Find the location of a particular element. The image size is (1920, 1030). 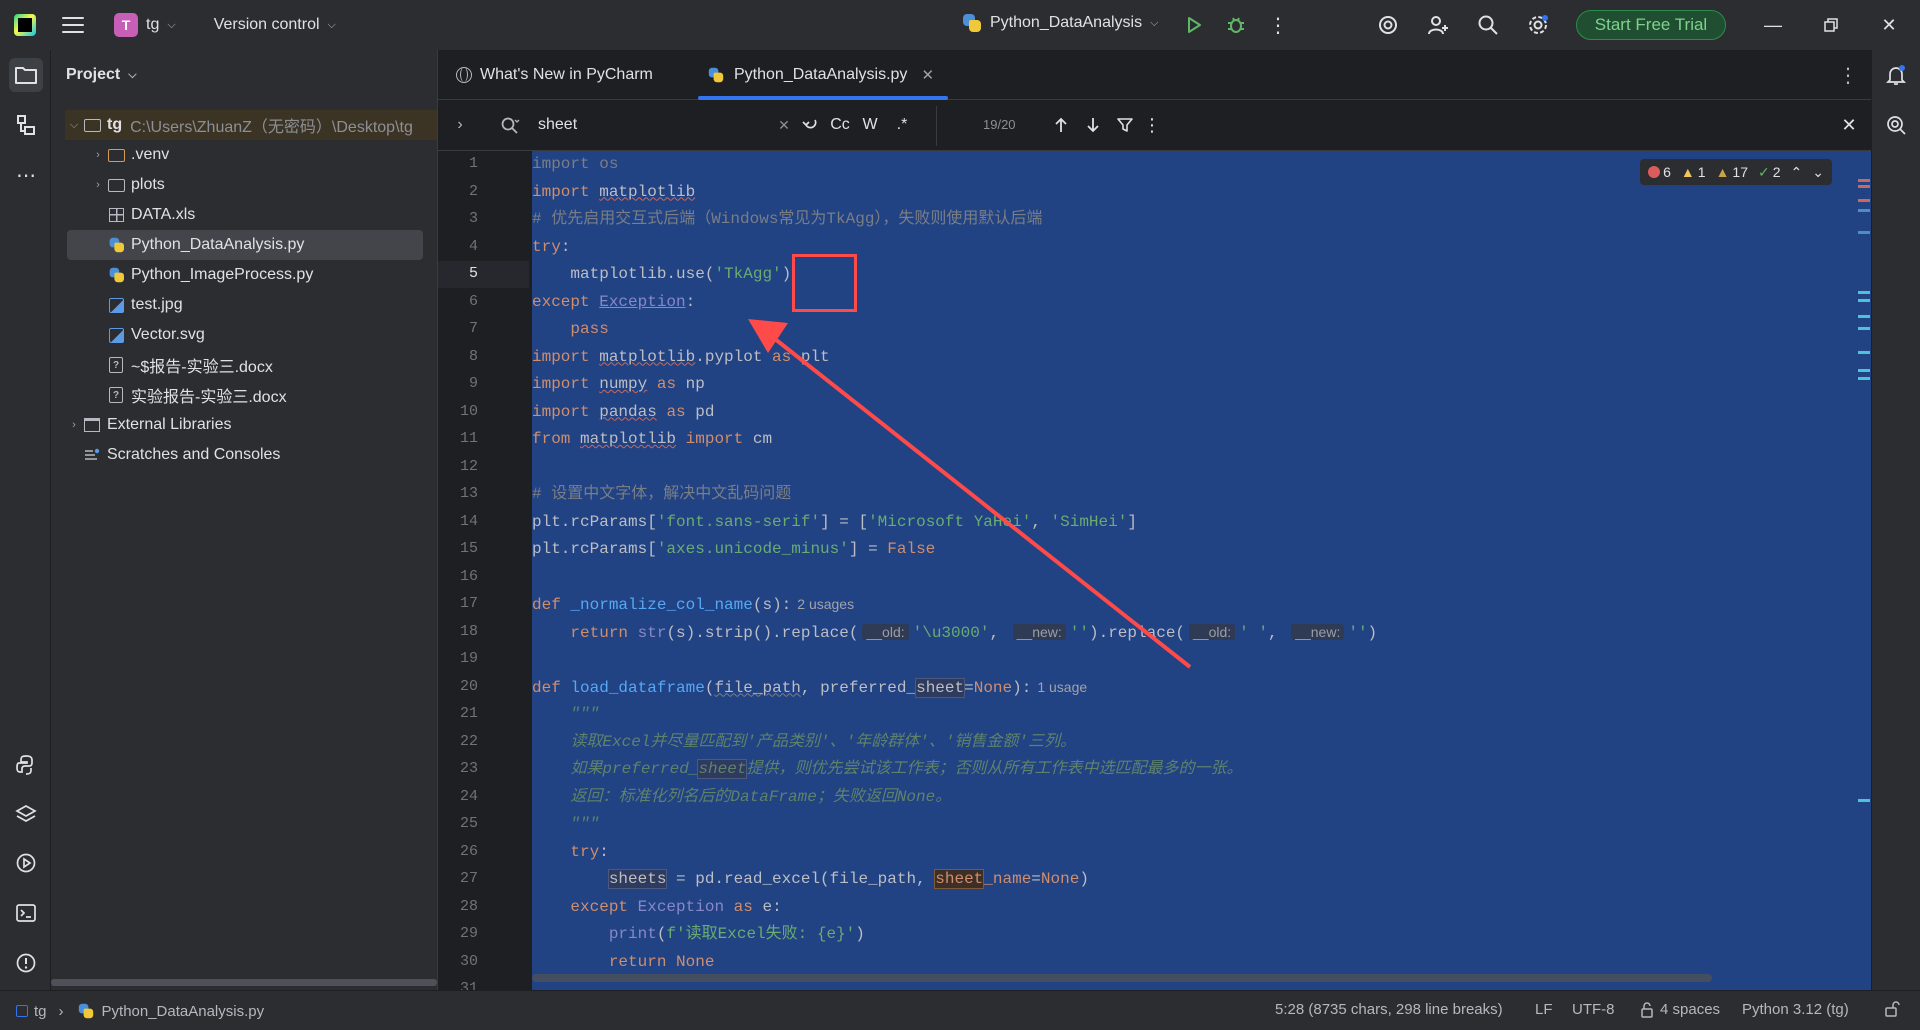

breadcrumb-file: Python_DataAnalysis.py is located at coordinates (183, 1011).